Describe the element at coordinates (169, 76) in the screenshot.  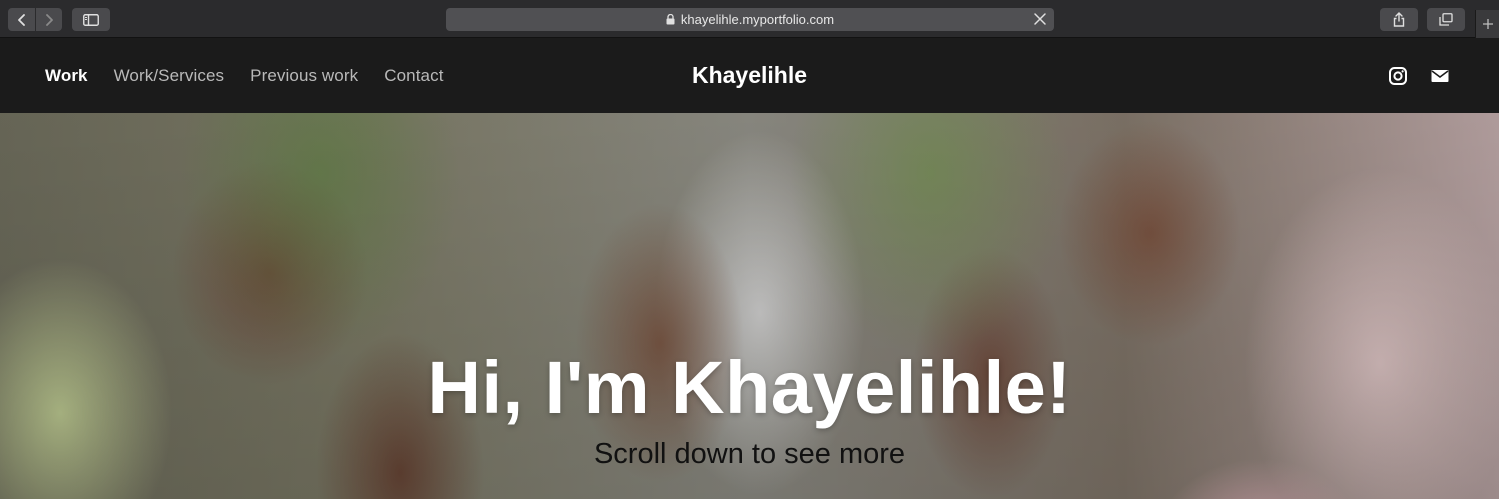
I see `nav-item-work-services: Work/Services` at that location.